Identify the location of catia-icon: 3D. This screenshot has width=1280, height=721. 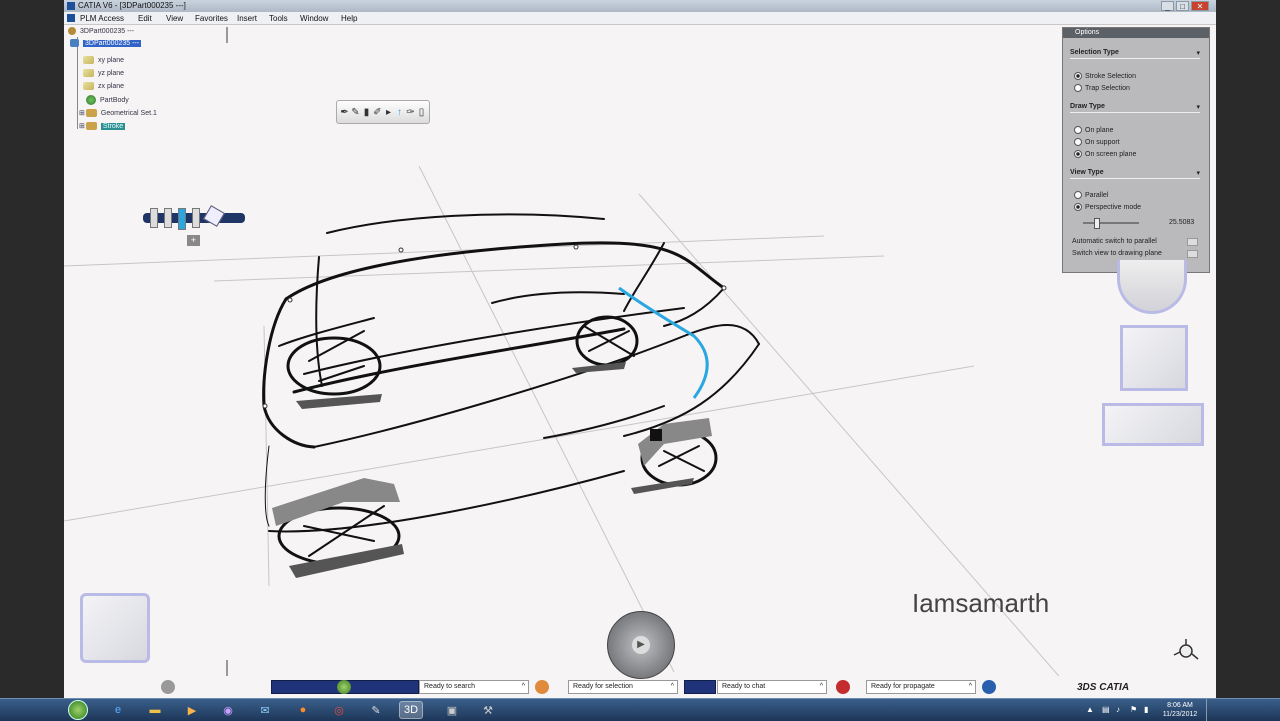
(411, 710).